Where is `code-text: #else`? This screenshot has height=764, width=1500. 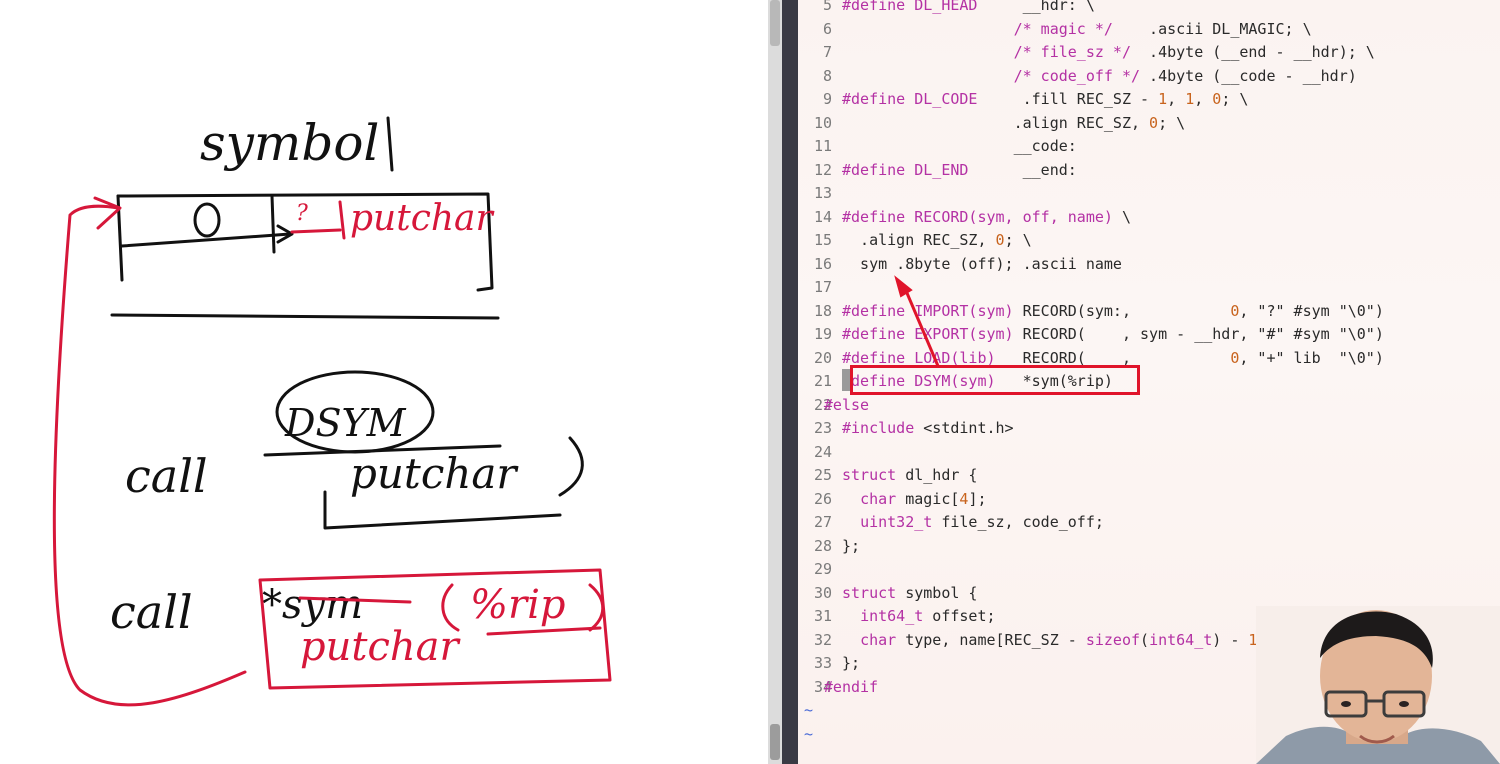
code-text: #else is located at coordinates (846, 405).